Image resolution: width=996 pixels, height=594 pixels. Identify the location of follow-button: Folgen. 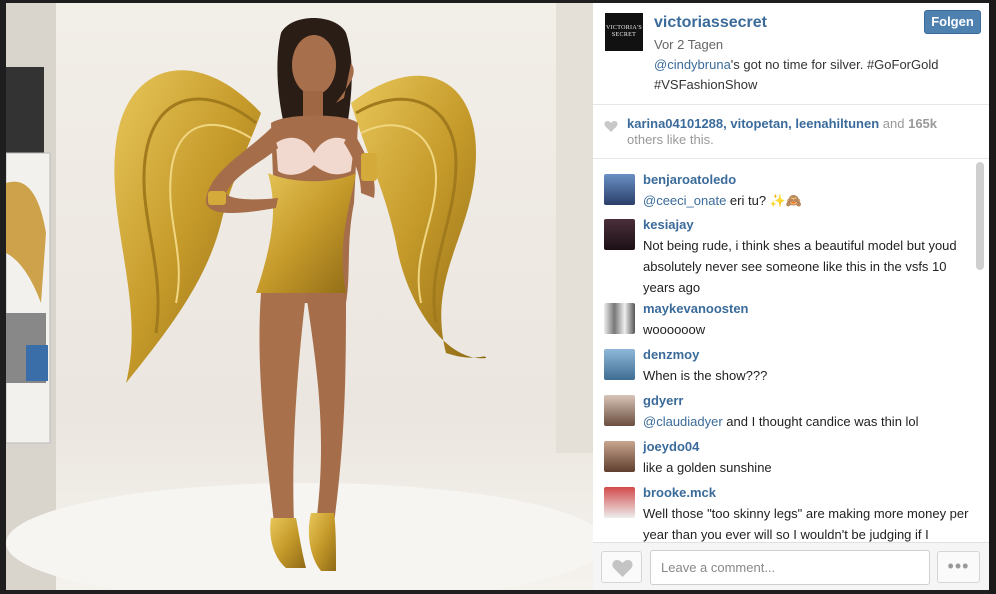
(952, 22).